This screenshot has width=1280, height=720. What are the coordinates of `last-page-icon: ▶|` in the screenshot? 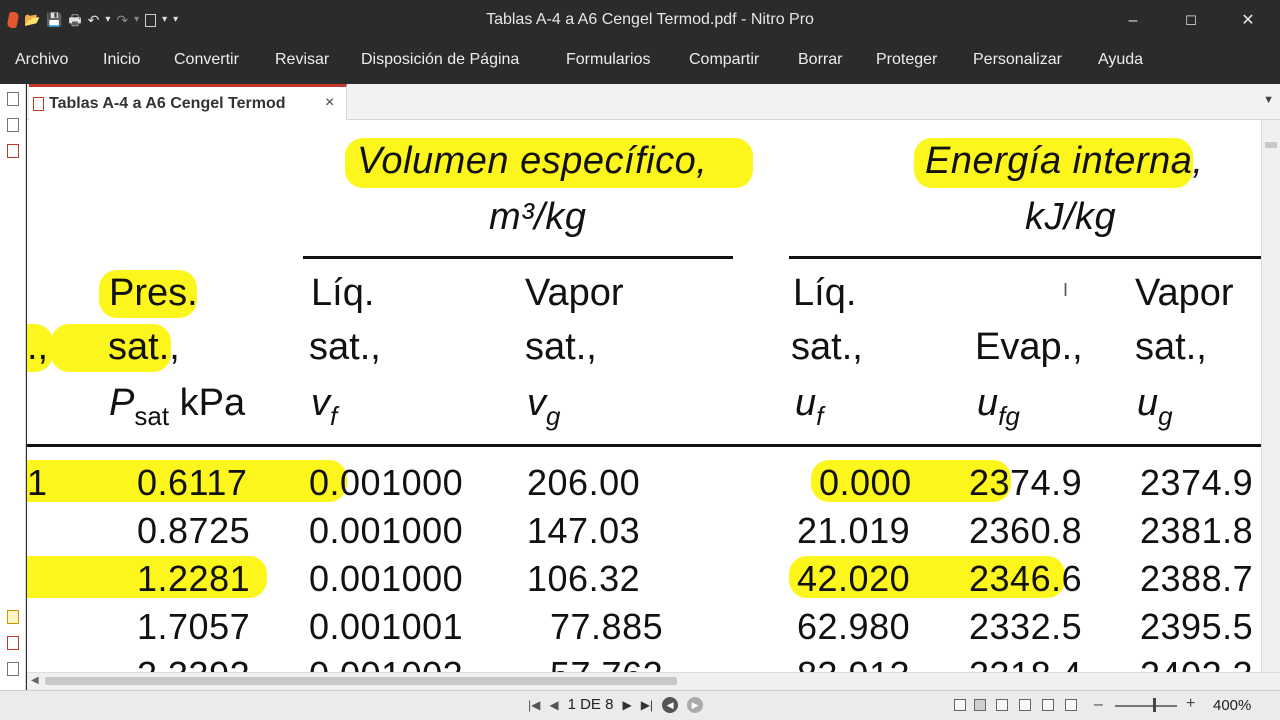 It's located at (647, 705).